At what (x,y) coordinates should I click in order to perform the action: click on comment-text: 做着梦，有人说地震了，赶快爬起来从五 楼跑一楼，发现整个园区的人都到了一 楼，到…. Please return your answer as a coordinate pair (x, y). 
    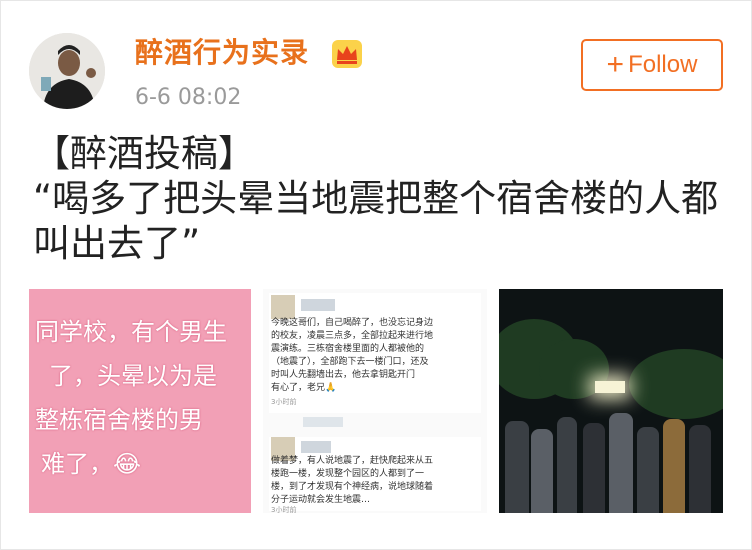
    Looking at the image, I should click on (352, 480).